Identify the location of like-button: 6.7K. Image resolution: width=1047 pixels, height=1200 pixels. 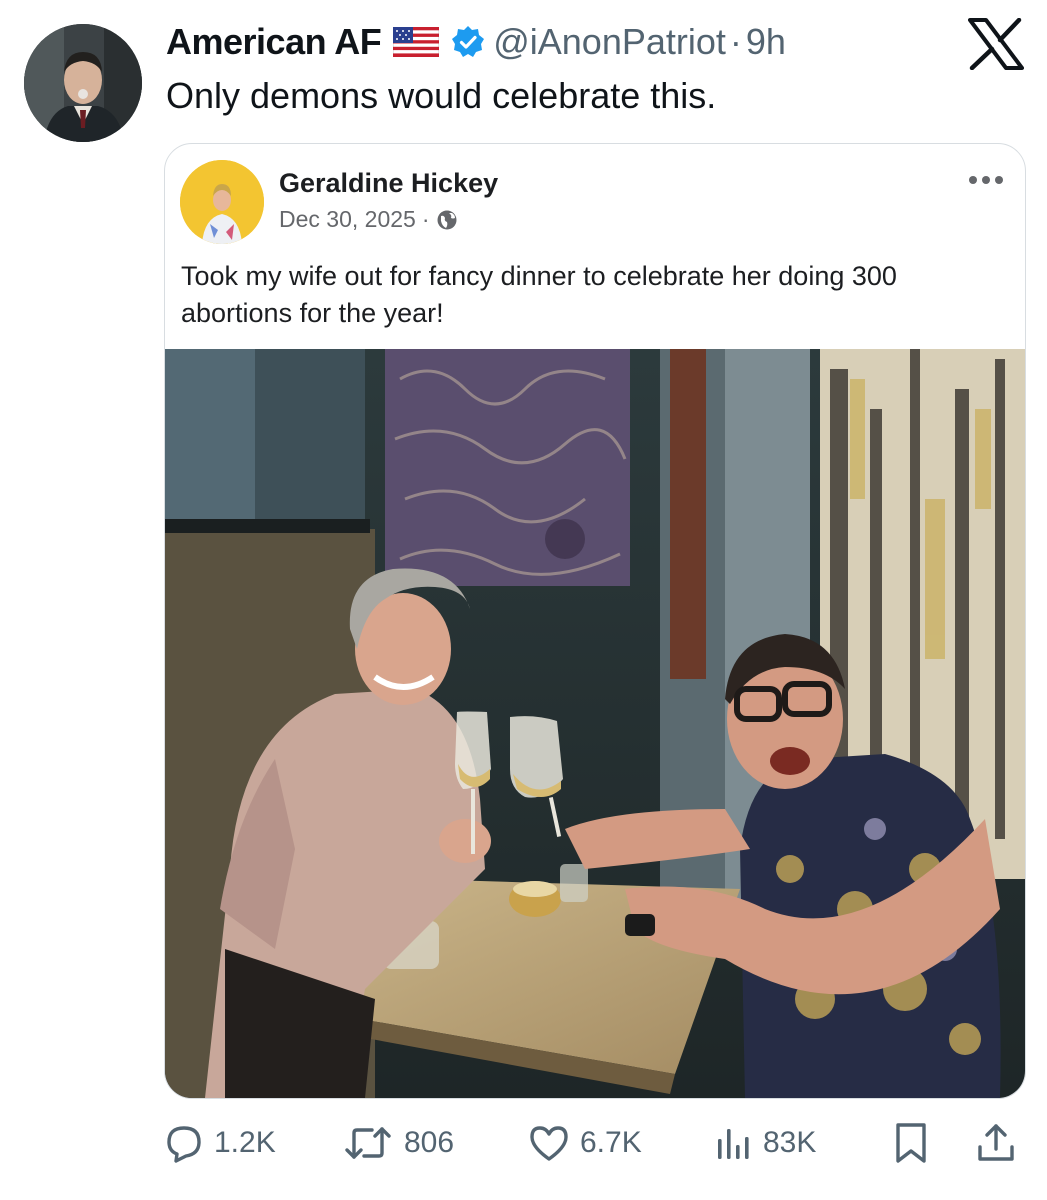
(585, 1143).